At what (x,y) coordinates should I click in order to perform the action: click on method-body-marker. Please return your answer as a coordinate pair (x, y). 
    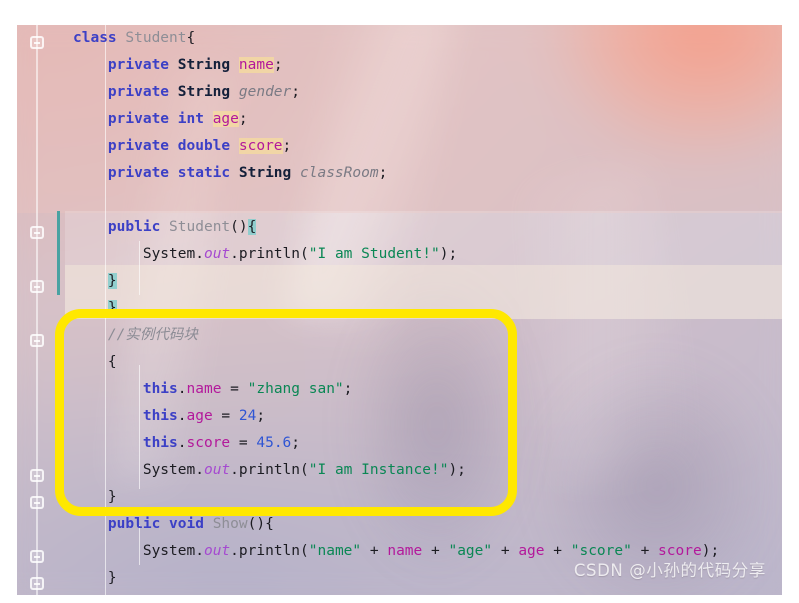
    Looking at the image, I should click on (58, 253).